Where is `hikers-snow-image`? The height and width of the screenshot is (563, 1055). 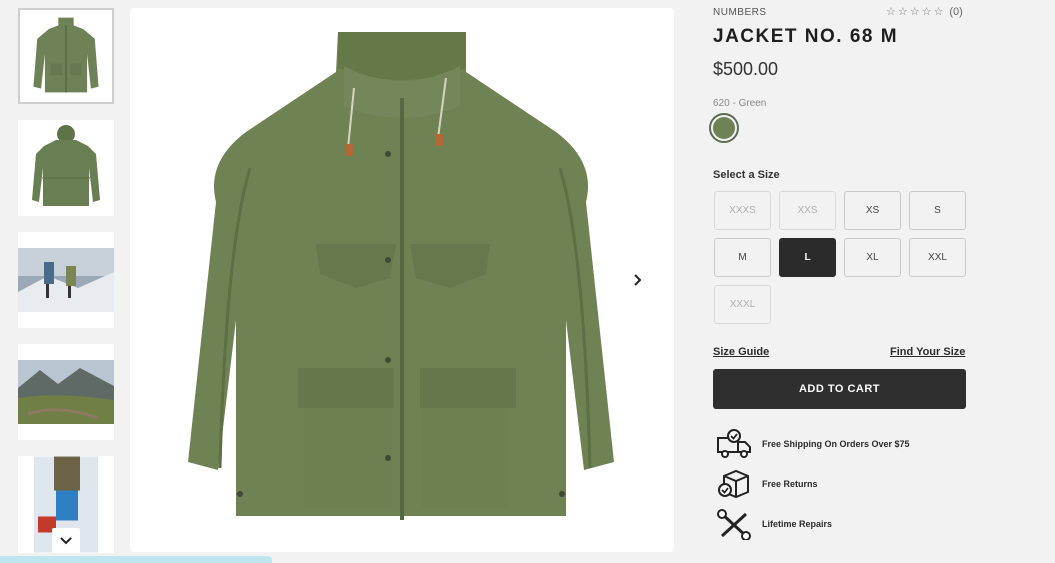
hikers-snow-image is located at coordinates (66, 280).